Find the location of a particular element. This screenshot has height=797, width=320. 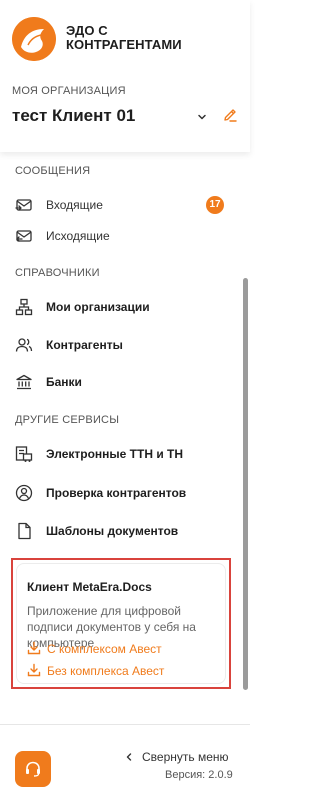

app-version: Версия: 2.0.9 is located at coordinates (199, 775).